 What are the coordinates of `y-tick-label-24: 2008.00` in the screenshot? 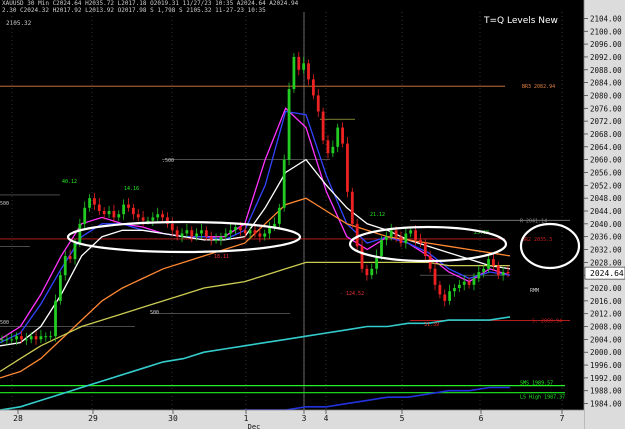 It's located at (606, 327).